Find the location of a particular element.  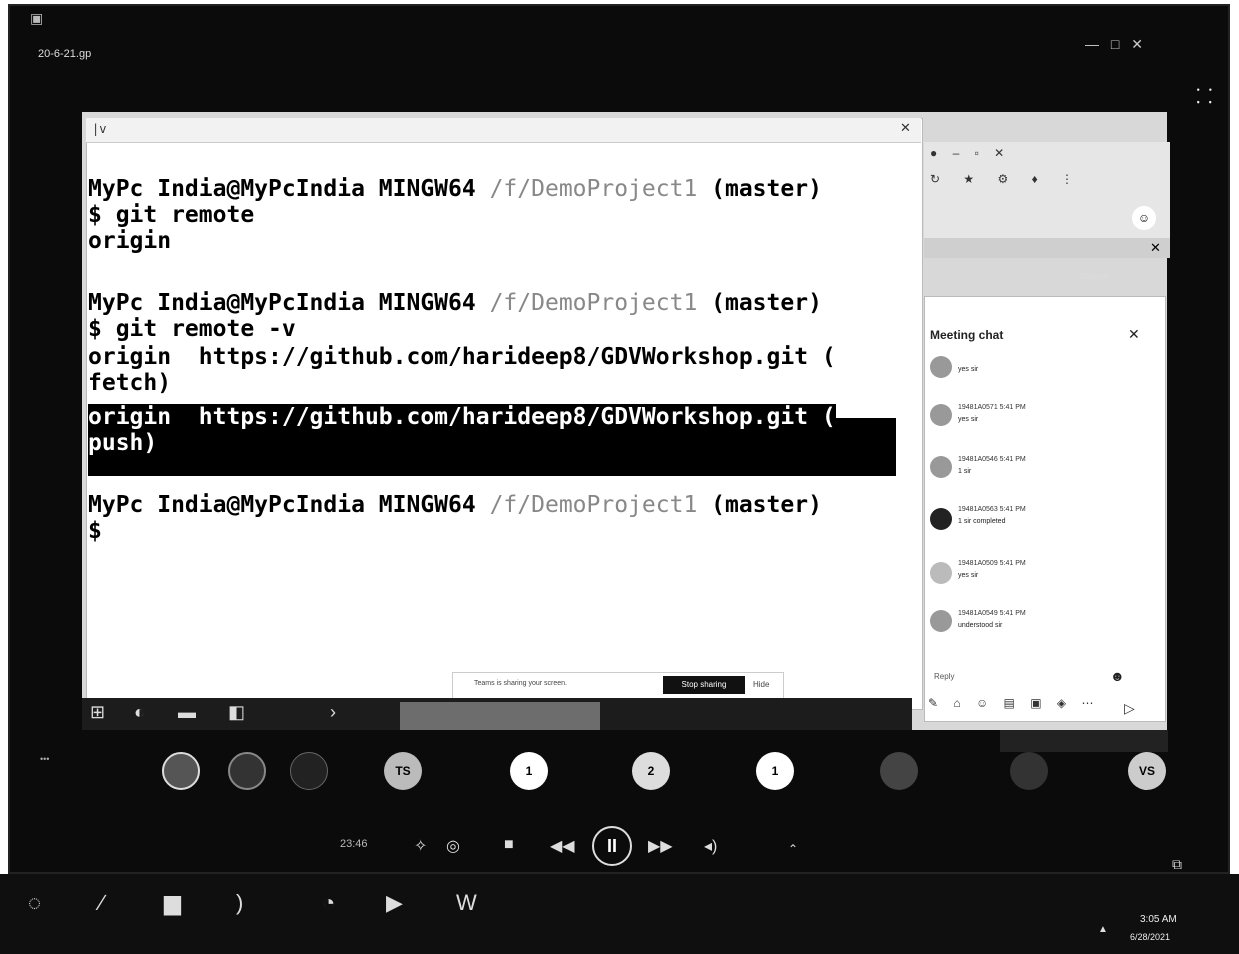

playback-time: 23:46 is located at coordinates (354, 844).